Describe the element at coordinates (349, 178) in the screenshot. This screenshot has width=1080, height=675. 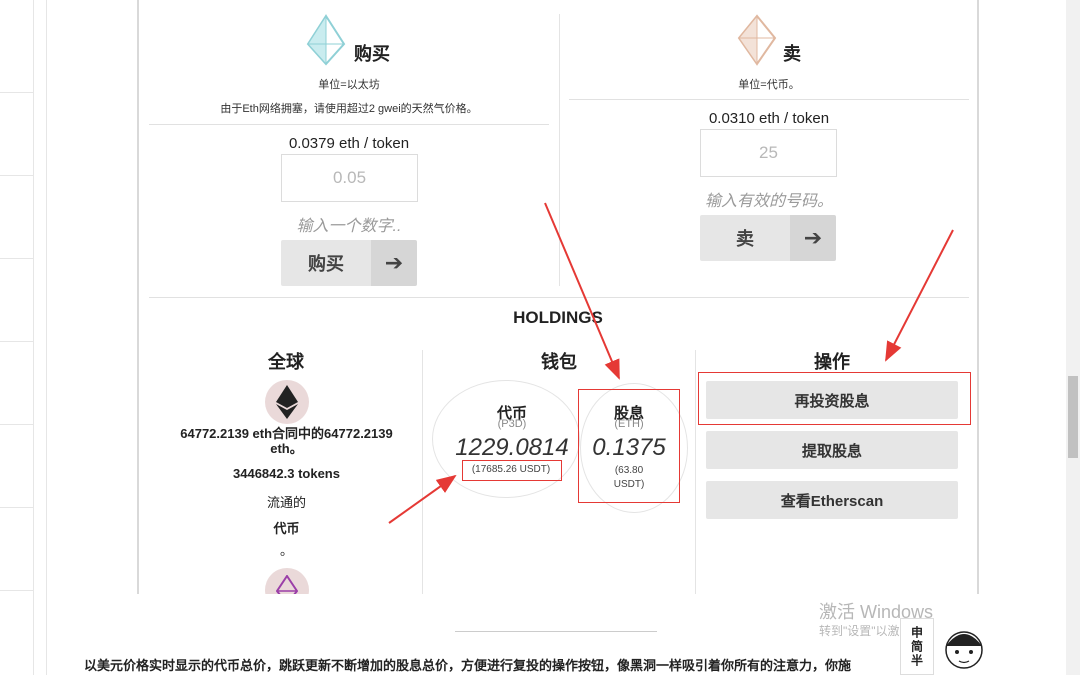
I see `buy-amount-input: 0.05` at that location.